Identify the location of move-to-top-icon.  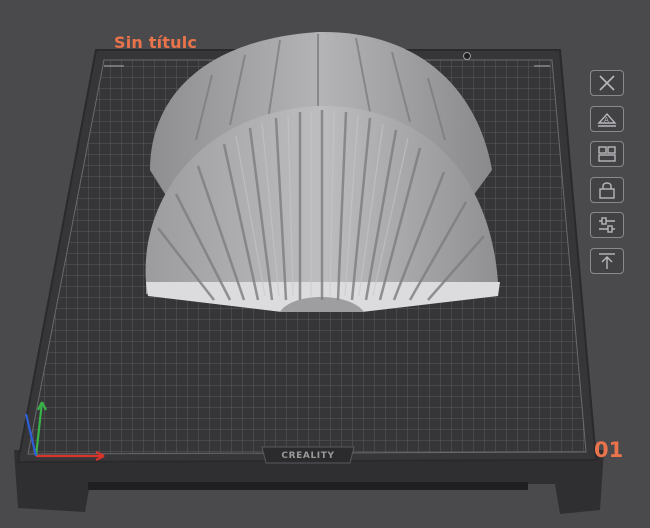
(607, 261).